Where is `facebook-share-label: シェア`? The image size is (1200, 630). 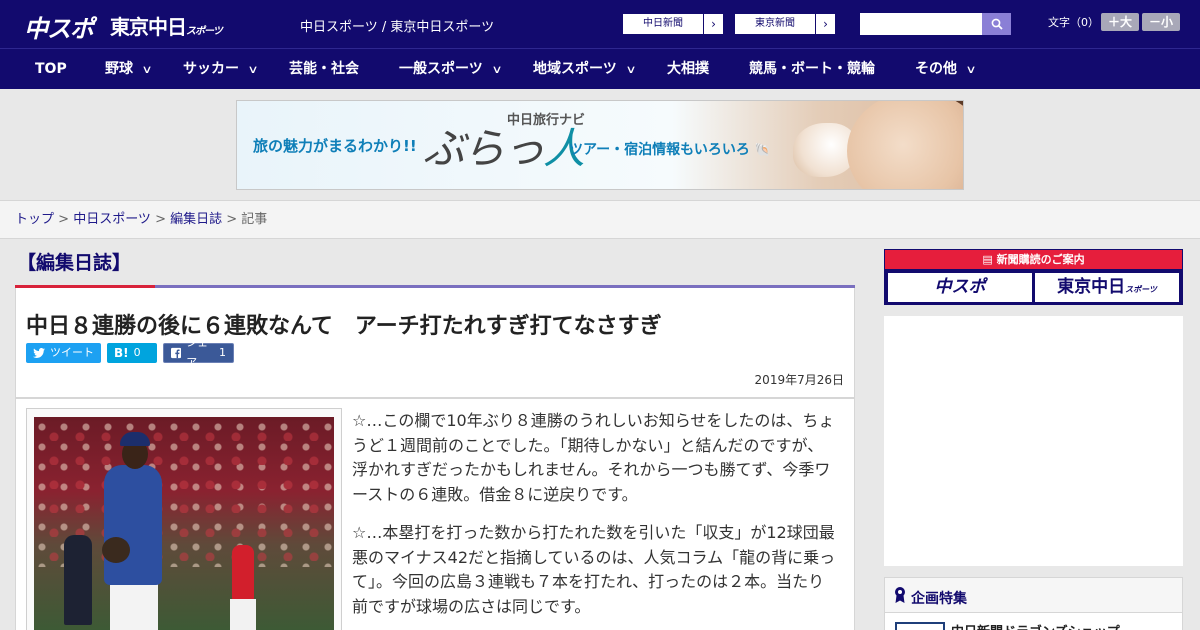
facebook-share-label: シェア is located at coordinates (197, 352).